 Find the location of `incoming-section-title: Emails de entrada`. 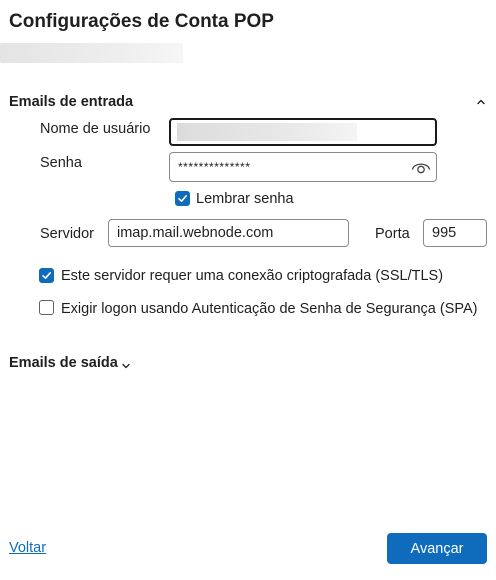

incoming-section-title: Emails de entrada is located at coordinates (71, 102).